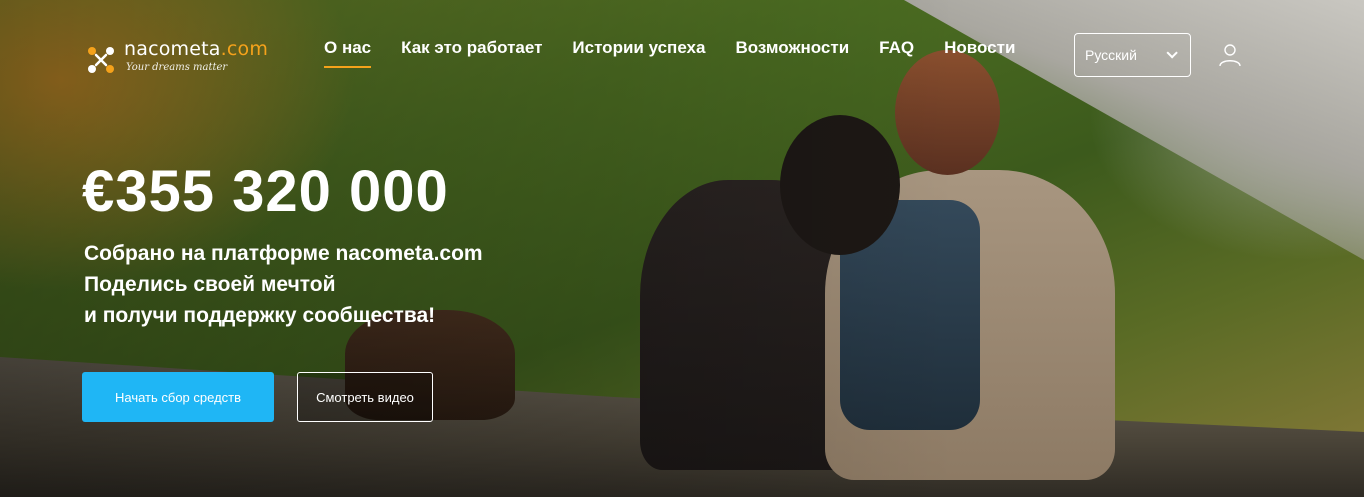  I want to click on hero-line-1: Собрано на платформе nacometa.com, so click(283, 253).